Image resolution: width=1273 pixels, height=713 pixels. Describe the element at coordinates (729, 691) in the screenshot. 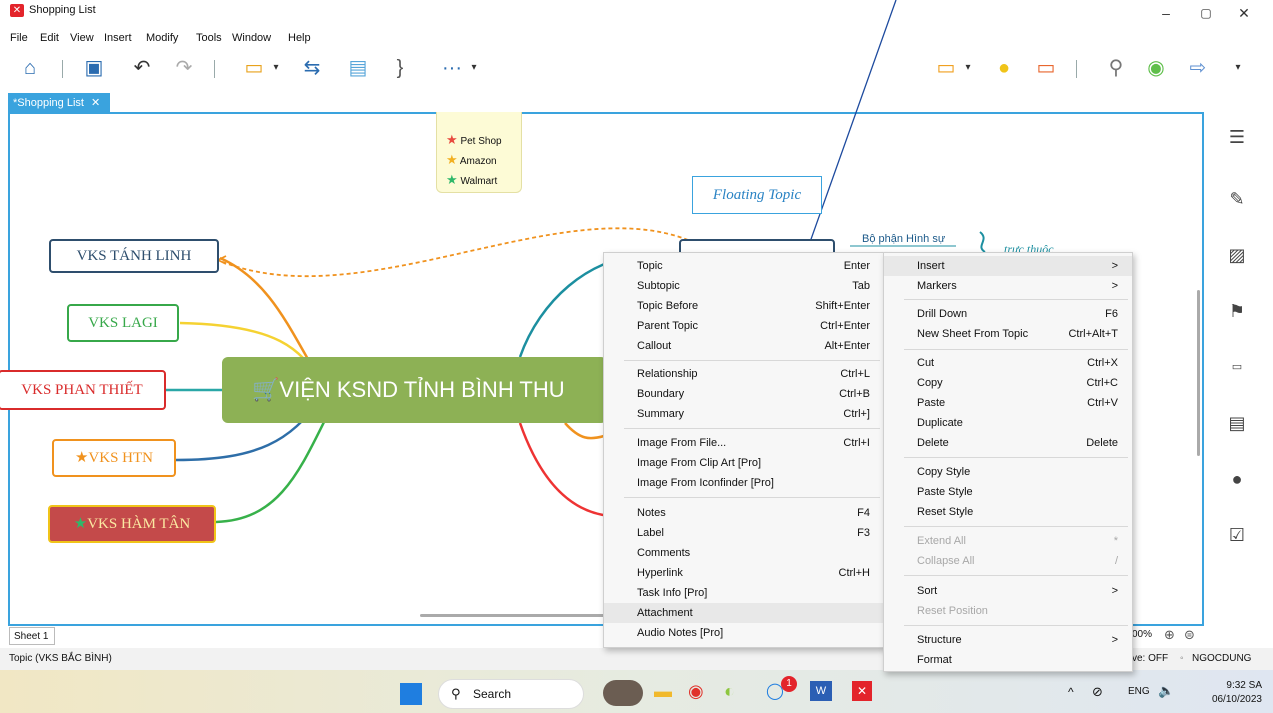

I see `coccoc-icon: ◐` at that location.